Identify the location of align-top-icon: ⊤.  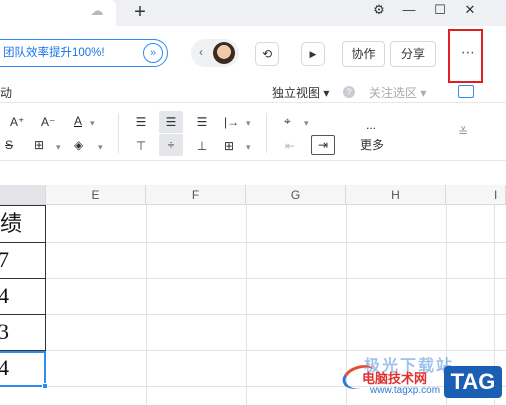
(141, 146).